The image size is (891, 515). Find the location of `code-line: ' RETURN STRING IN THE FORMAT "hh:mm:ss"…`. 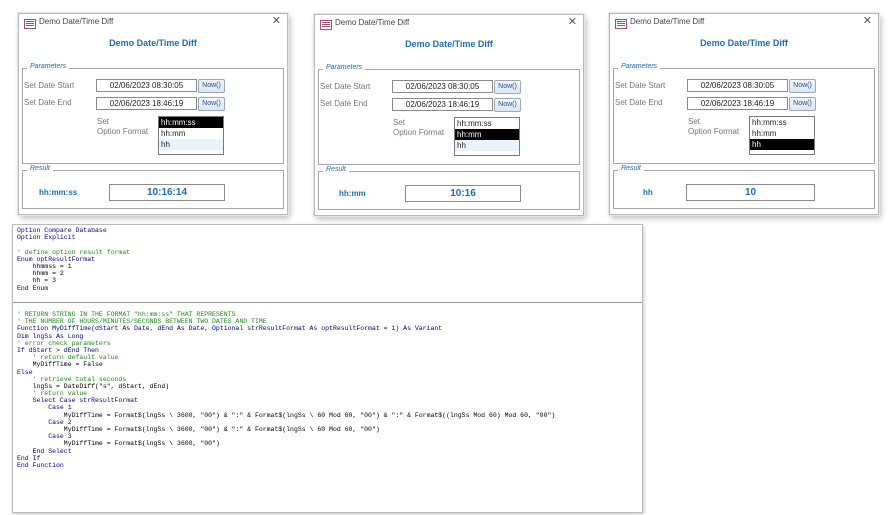

code-line: ' RETURN STRING IN THE FORMAT "hh:mm:ss"… is located at coordinates (126, 314).